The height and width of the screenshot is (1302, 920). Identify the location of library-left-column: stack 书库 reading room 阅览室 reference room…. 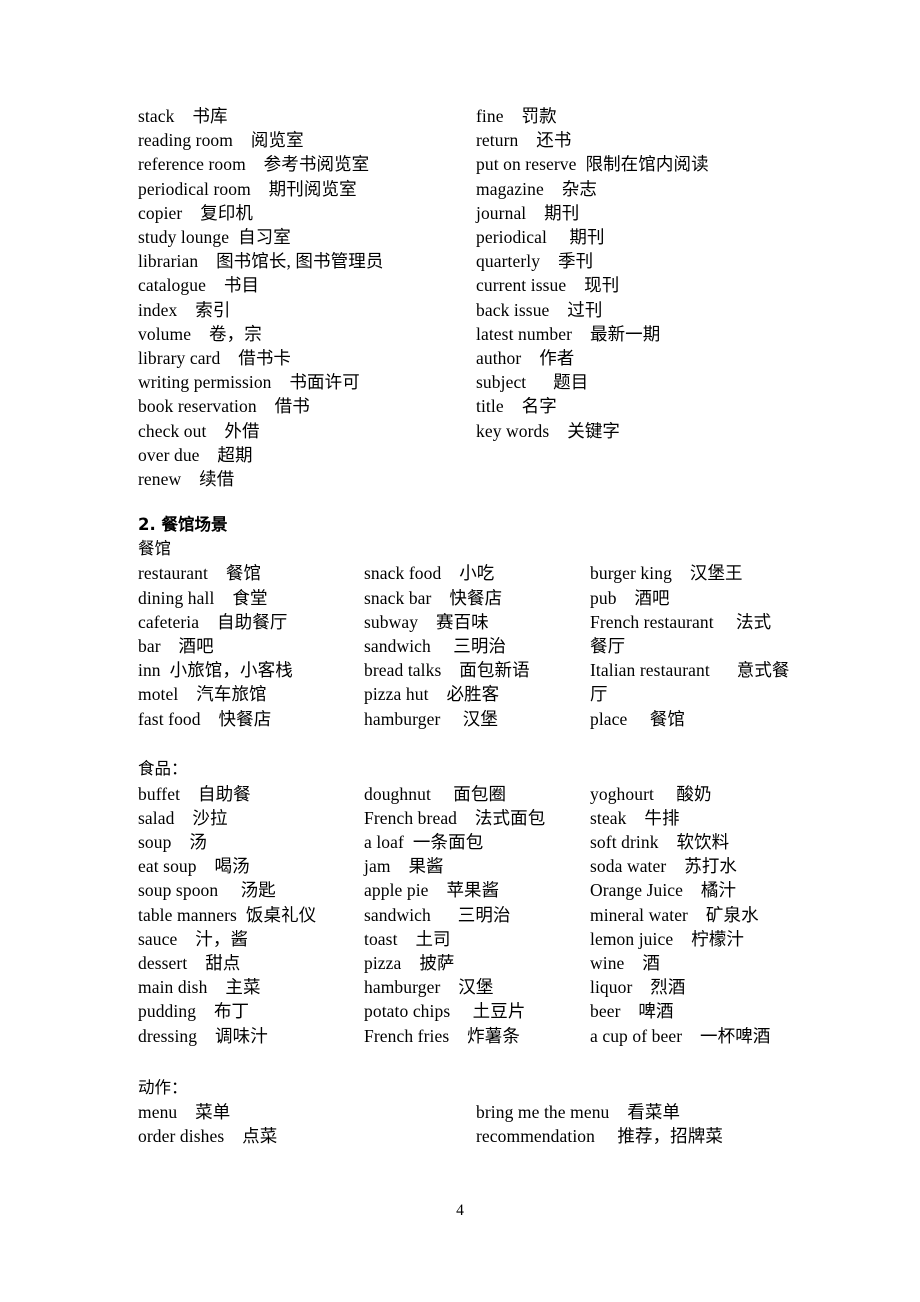
(303, 297).